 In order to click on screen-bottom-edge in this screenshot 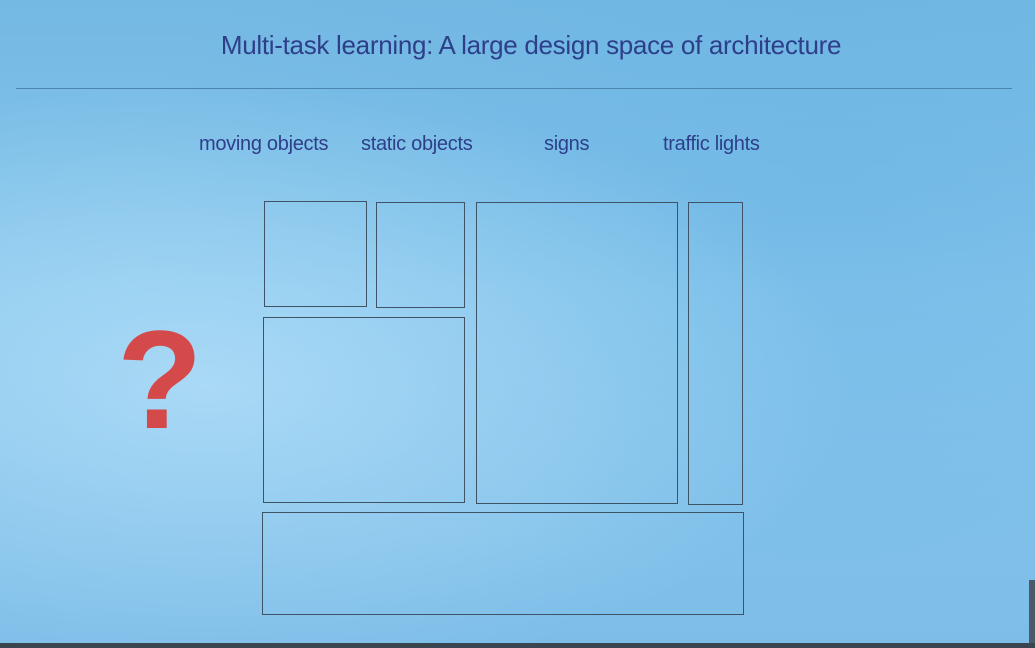, I will do `click(517, 645)`.